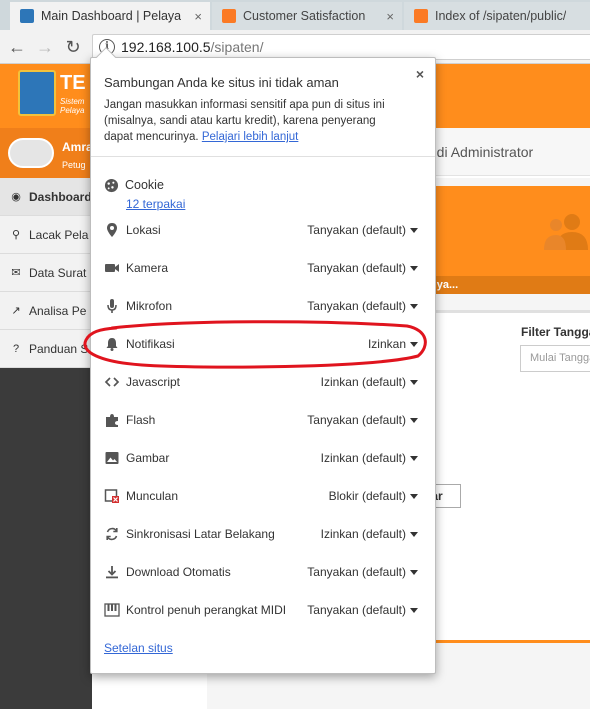 The height and width of the screenshot is (709, 590). What do you see at coordinates (112, 382) in the screenshot?
I see `code-icon` at bounding box center [112, 382].